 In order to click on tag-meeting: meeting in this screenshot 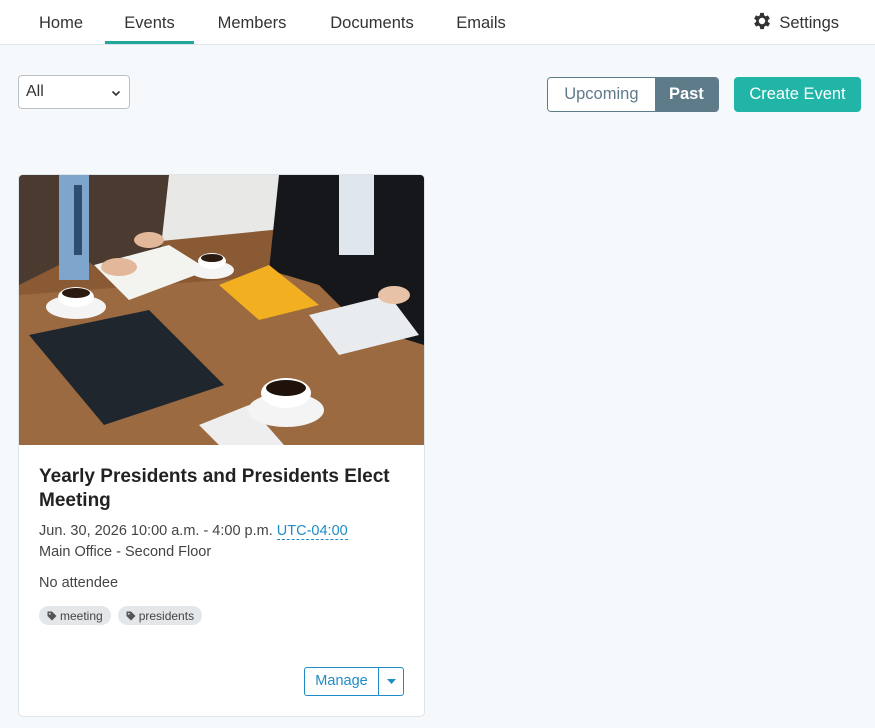, I will do `click(75, 615)`.